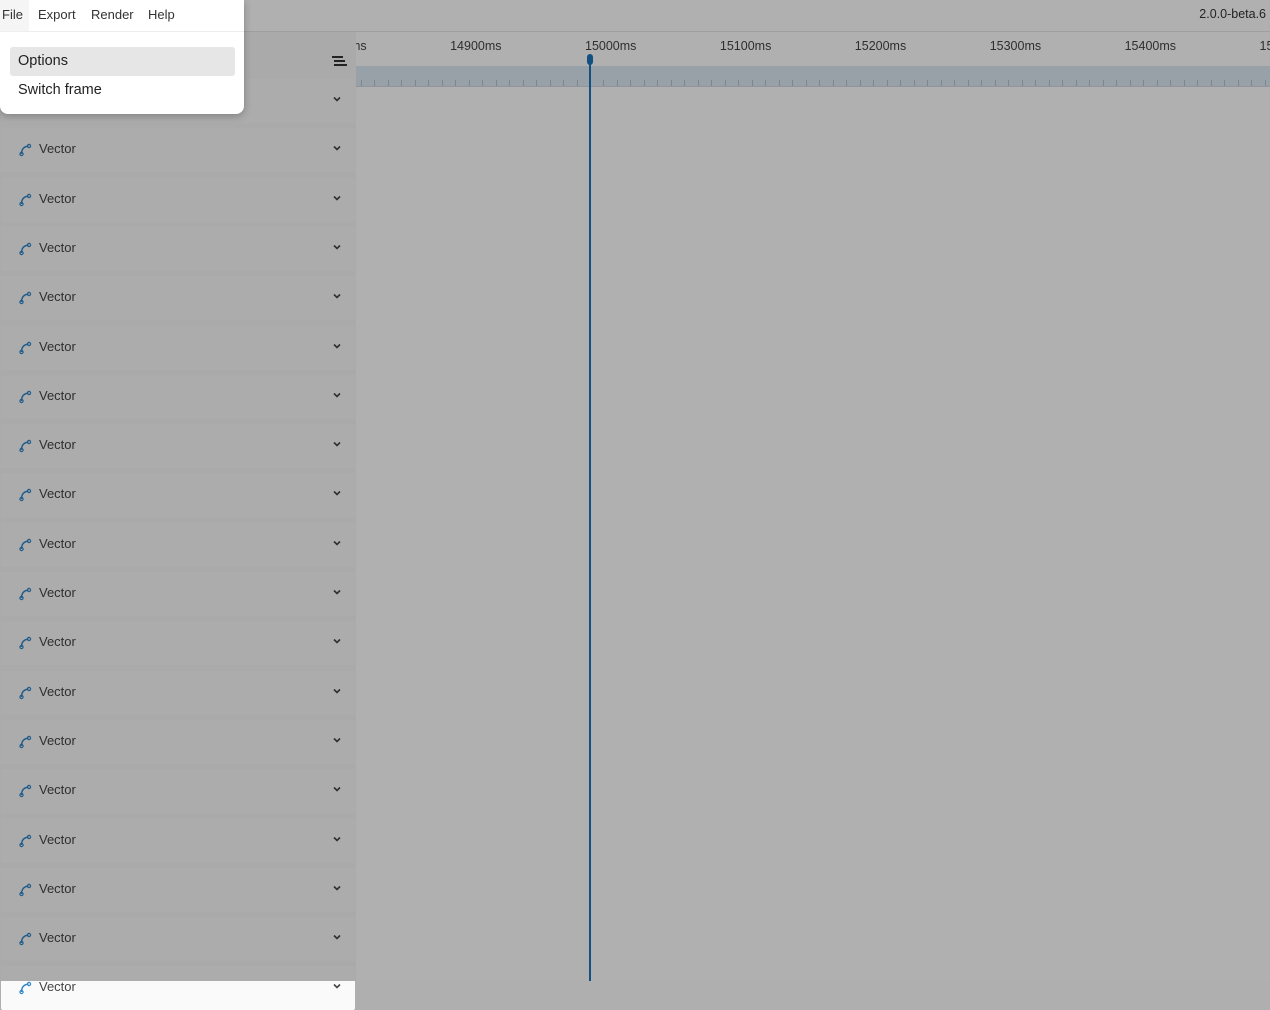 Image resolution: width=1270 pixels, height=1010 pixels. What do you see at coordinates (122, 90) in the screenshot?
I see `menu-item-switch-frame: Switch frame` at bounding box center [122, 90].